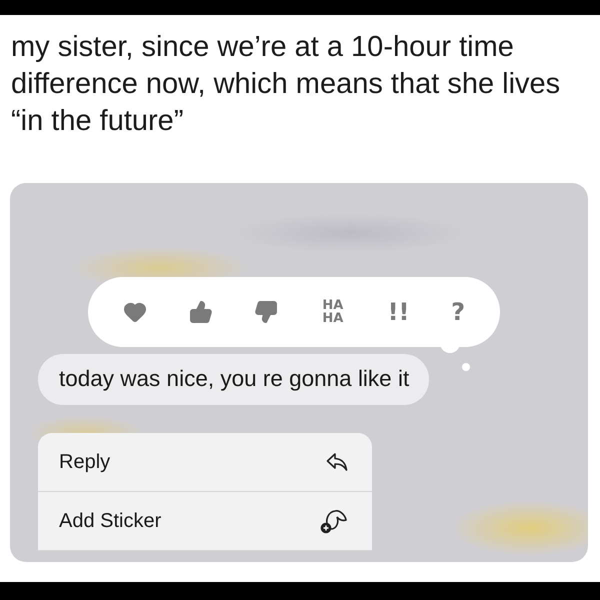  What do you see at coordinates (205, 521) in the screenshot?
I see `menu-item: Add Sticker` at bounding box center [205, 521].